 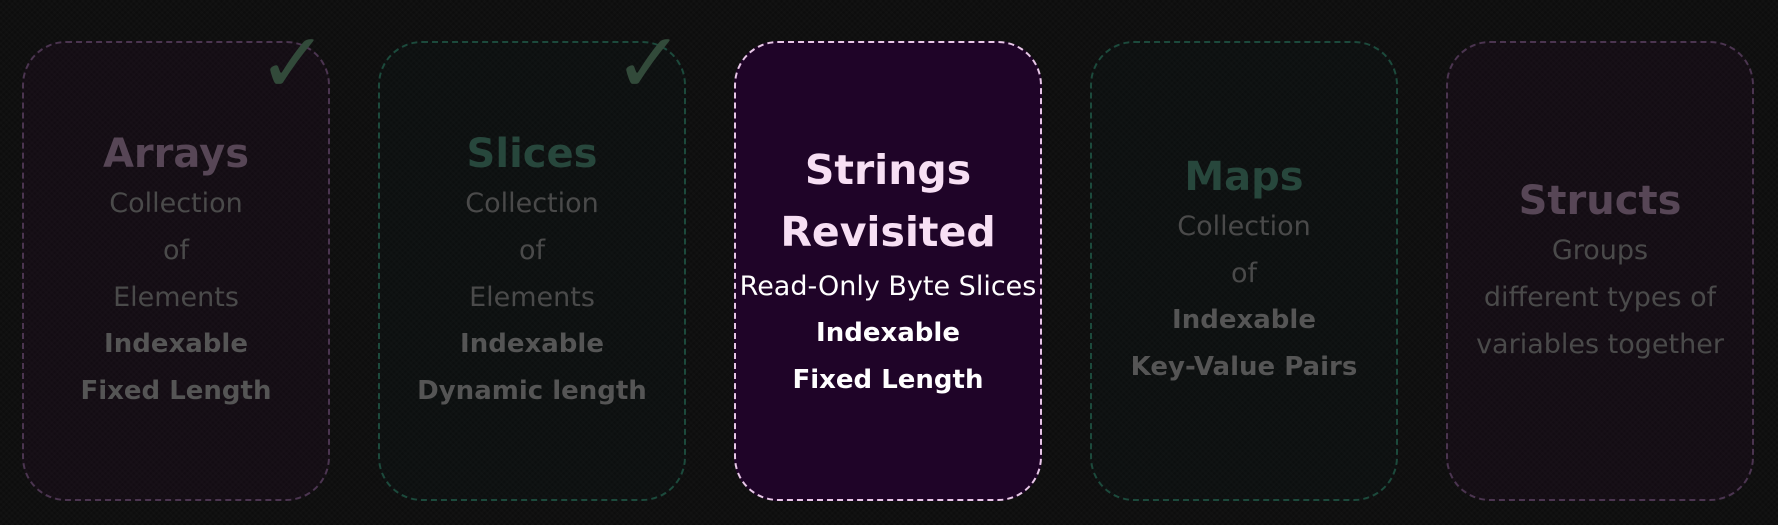 I want to click on card-bold-line: Key-Value Pairs, so click(x=1244, y=367).